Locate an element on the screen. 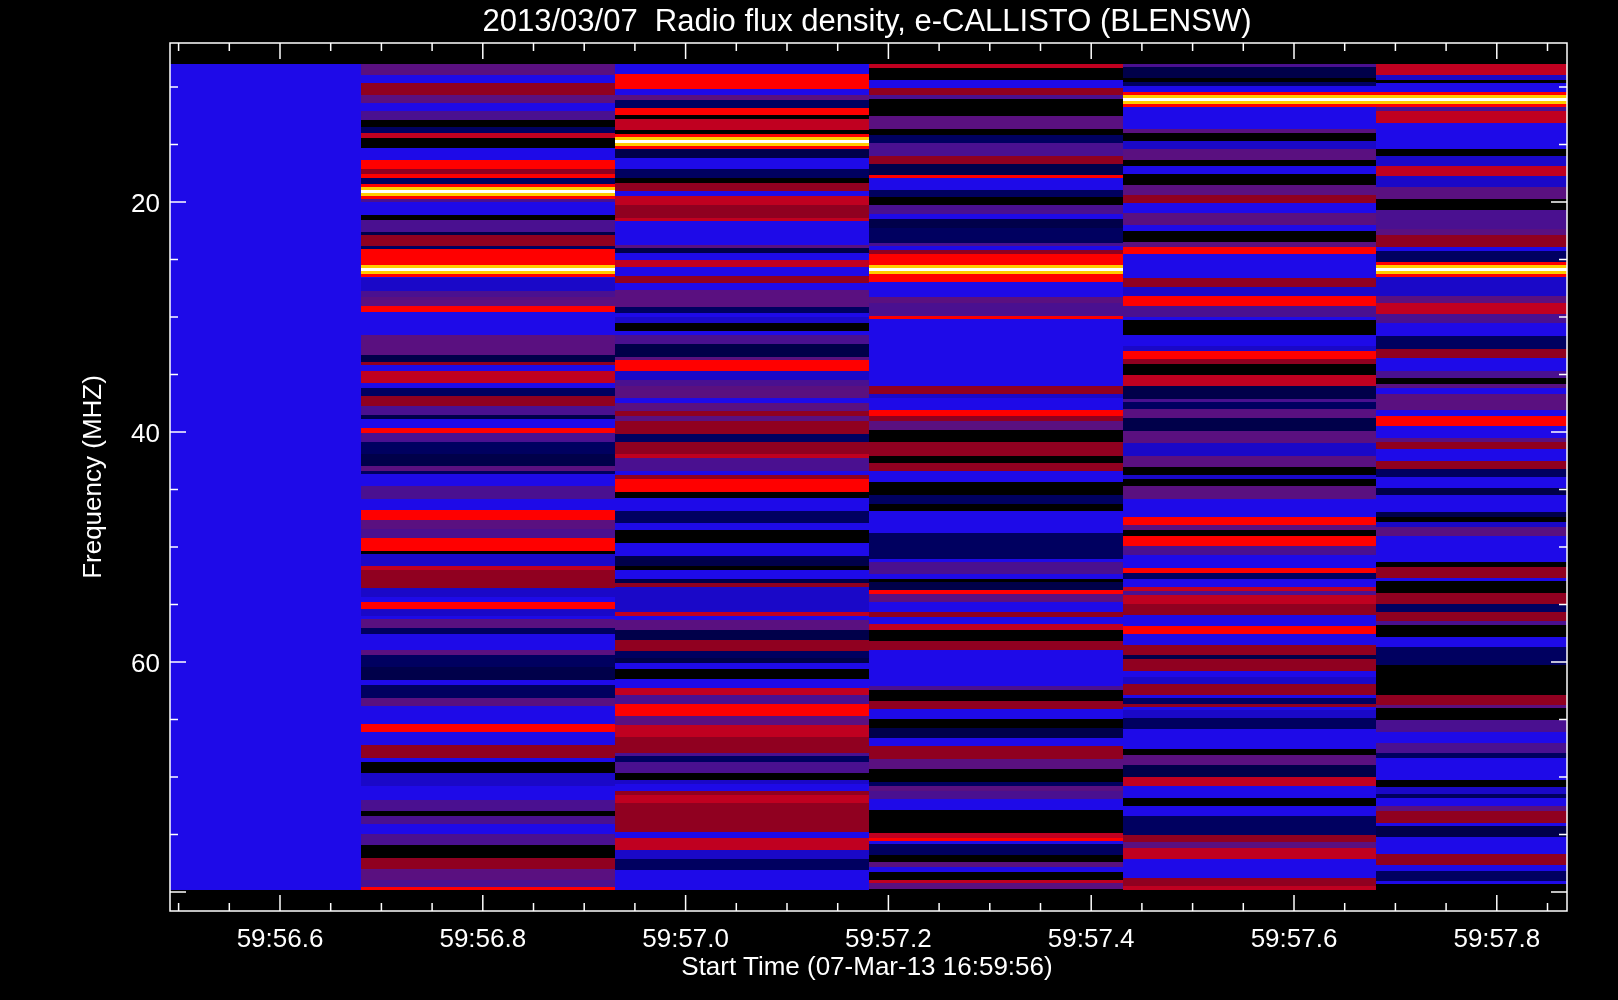 The height and width of the screenshot is (1000, 1618). tick-label: 59:56.6 is located at coordinates (280, 938).